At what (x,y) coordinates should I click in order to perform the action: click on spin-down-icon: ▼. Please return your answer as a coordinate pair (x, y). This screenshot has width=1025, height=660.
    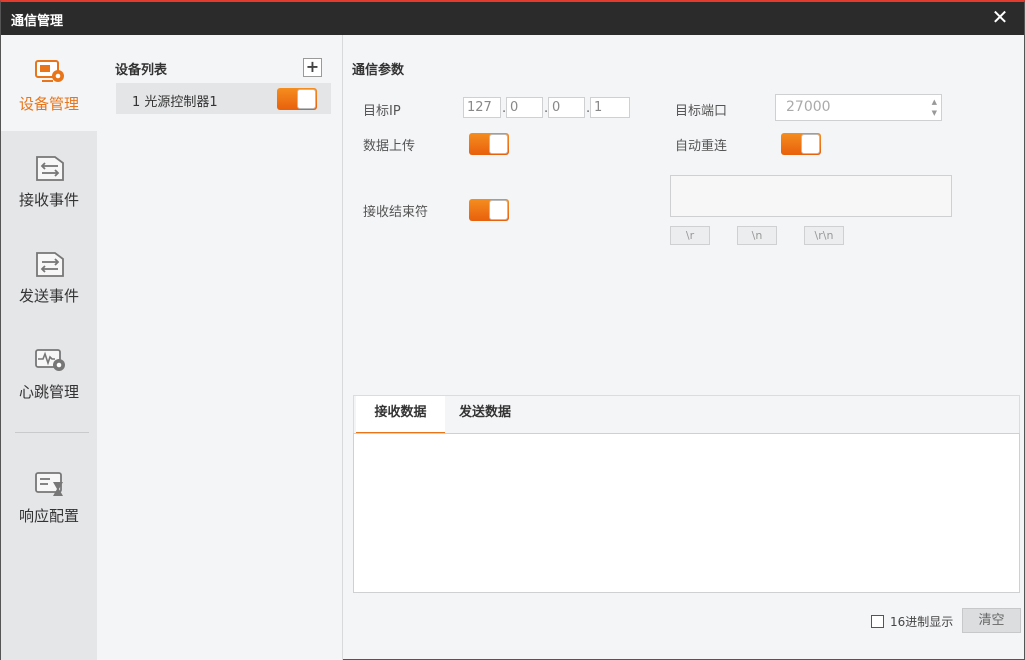
    Looking at the image, I should click on (934, 113).